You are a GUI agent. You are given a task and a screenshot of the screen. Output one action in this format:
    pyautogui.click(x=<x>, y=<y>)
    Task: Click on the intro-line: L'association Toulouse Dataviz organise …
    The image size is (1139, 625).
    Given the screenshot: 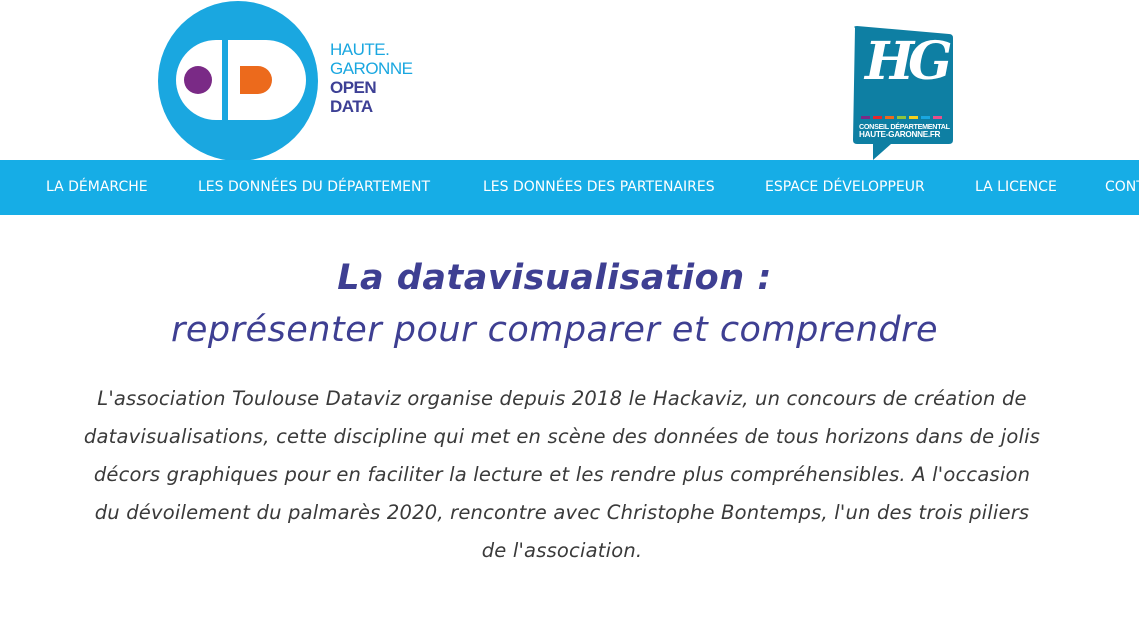 What is the action you would take?
    pyautogui.click(x=562, y=398)
    